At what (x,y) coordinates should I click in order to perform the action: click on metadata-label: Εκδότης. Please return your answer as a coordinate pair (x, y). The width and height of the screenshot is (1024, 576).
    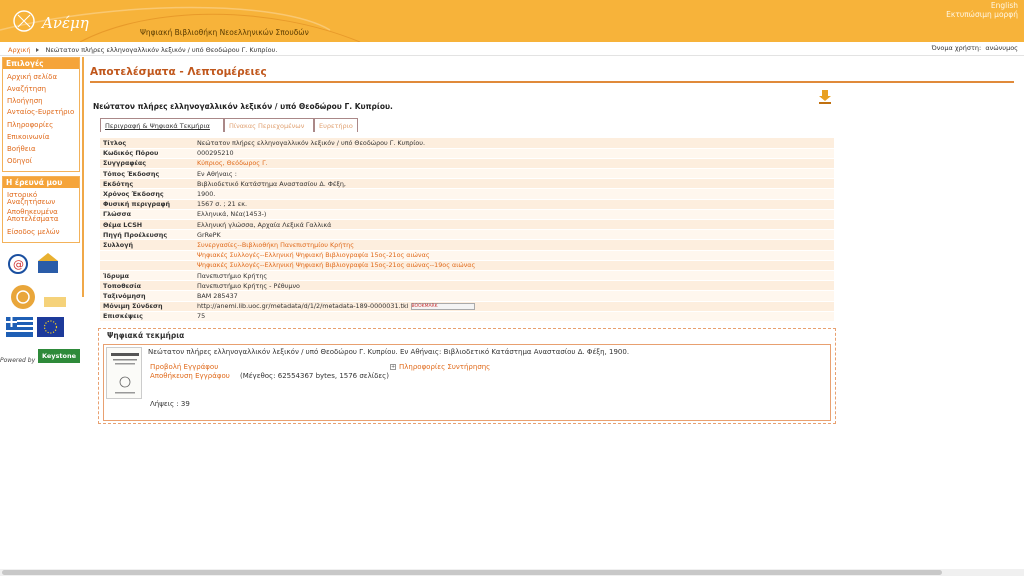
    Looking at the image, I should click on (147, 184).